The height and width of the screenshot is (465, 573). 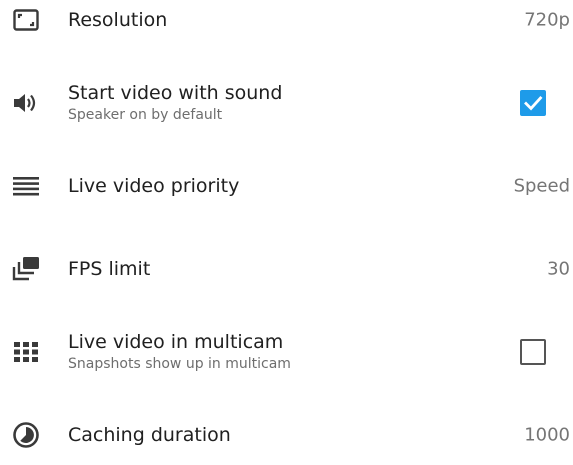 I want to click on multicam-checkbox, so click(x=533, y=352).